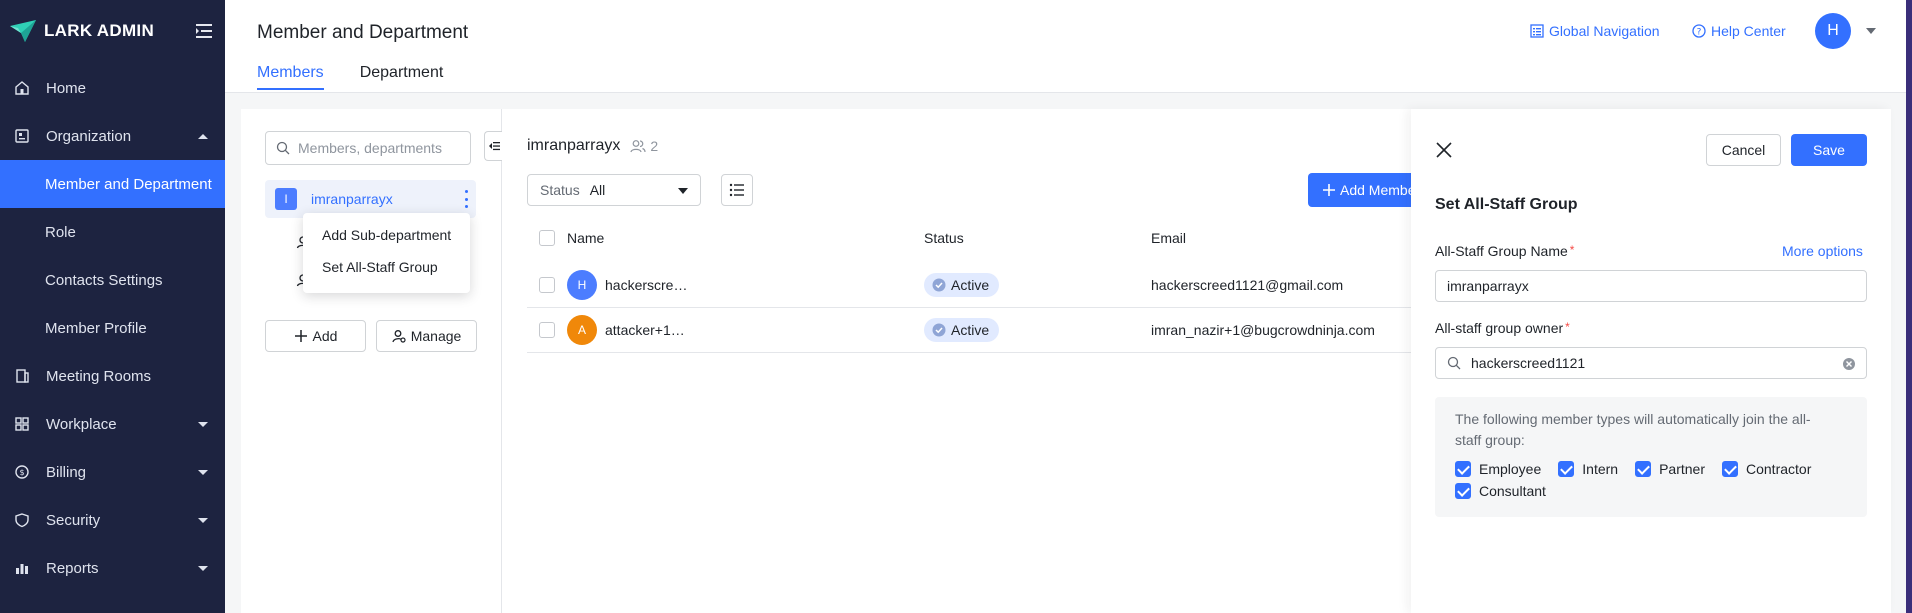 This screenshot has height=613, width=1912. I want to click on meeting-rooms-icon, so click(22, 376).